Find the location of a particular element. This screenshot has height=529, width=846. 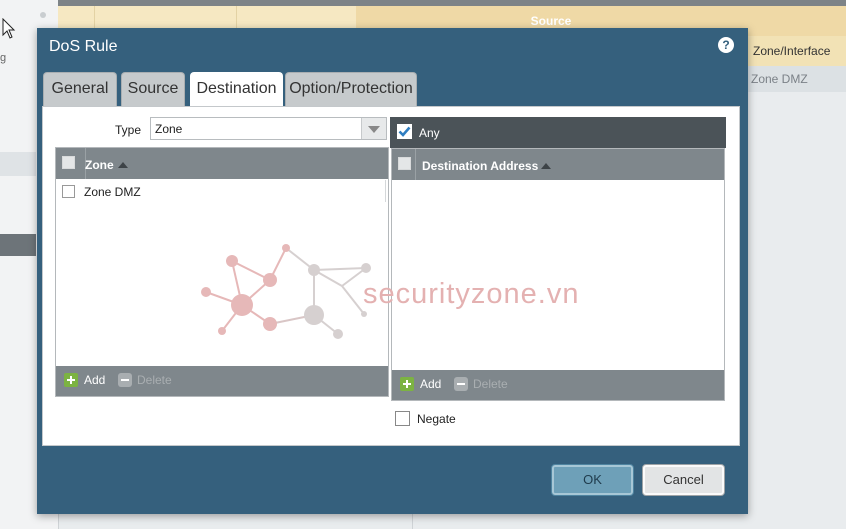

tab-option-protection: Option/Protection is located at coordinates (351, 89).